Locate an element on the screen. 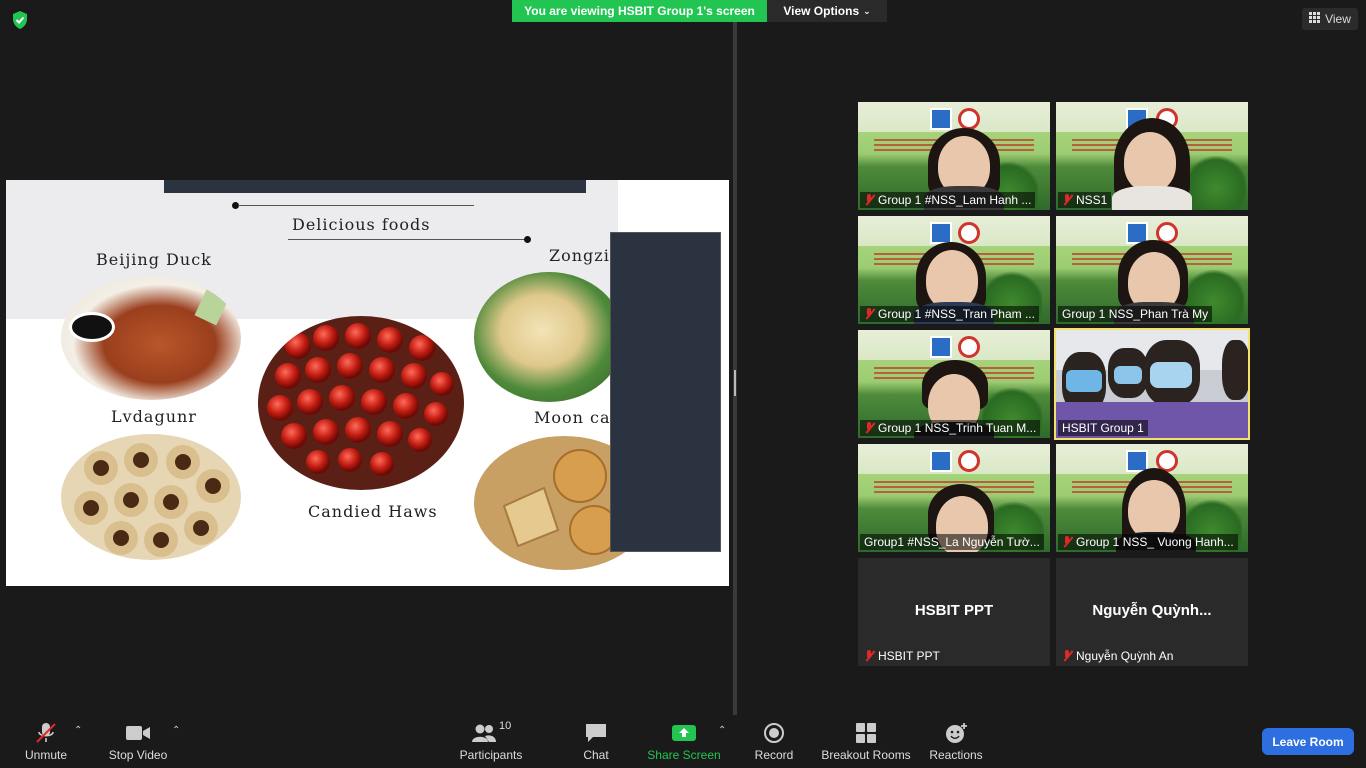 The height and width of the screenshot is (768, 1366). chat-bubble-icon is located at coordinates (596, 733).